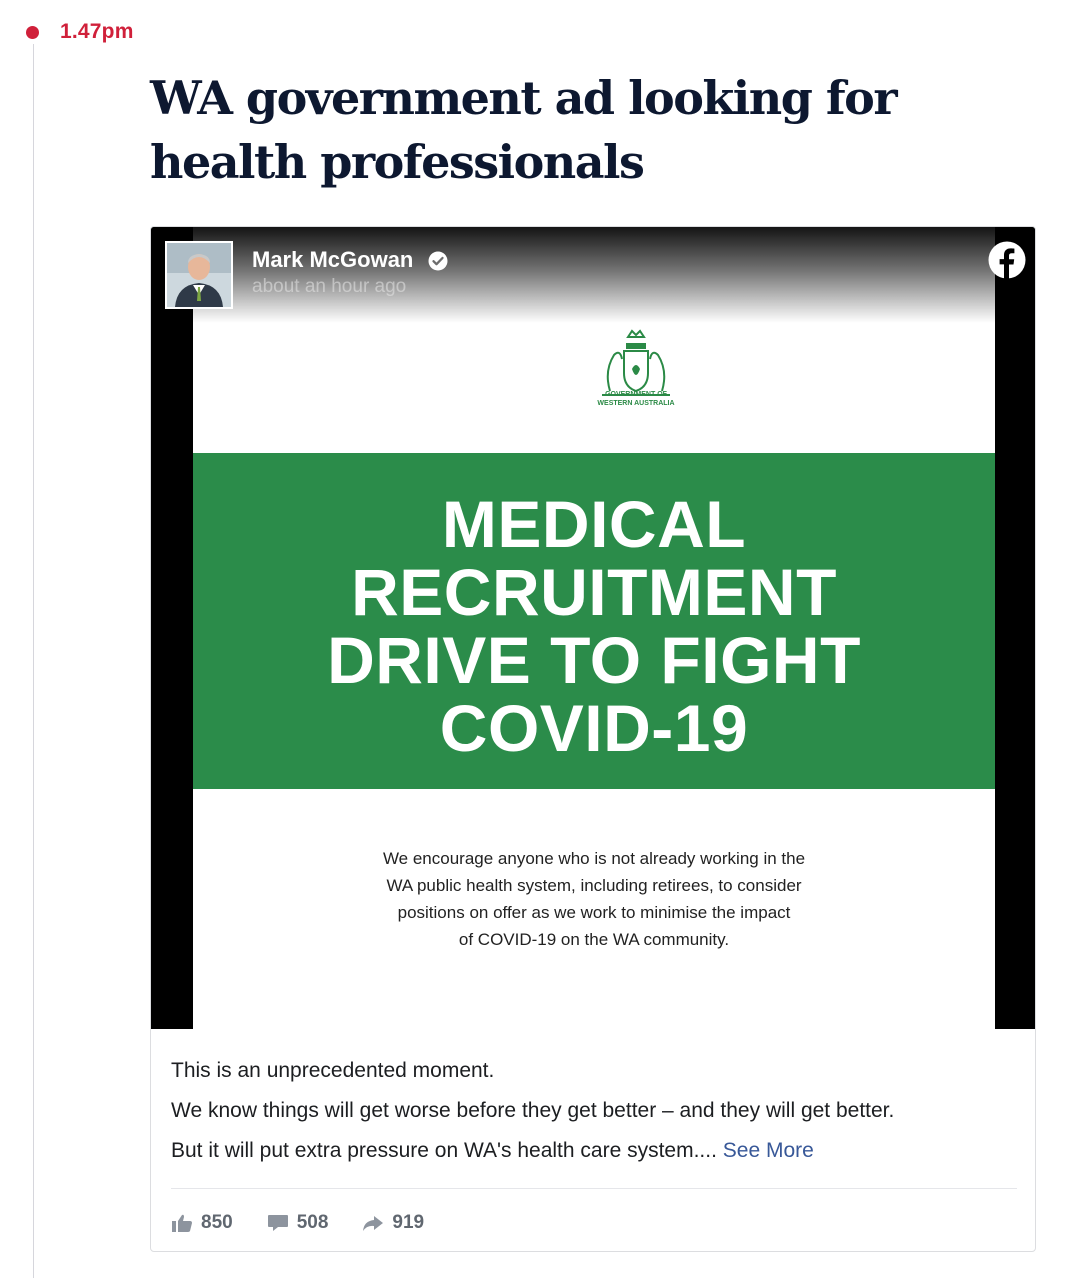 This screenshot has height=1278, width=1080. What do you see at coordinates (408, 1222) in the screenshot?
I see `share-count: 919` at bounding box center [408, 1222].